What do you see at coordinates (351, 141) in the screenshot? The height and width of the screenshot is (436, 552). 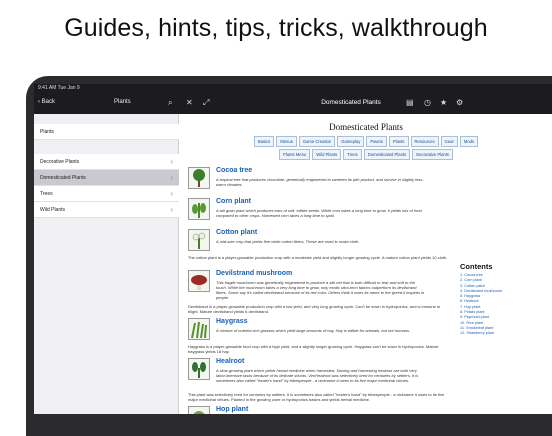 I see `tab-gameplay: Gameplay` at bounding box center [351, 141].